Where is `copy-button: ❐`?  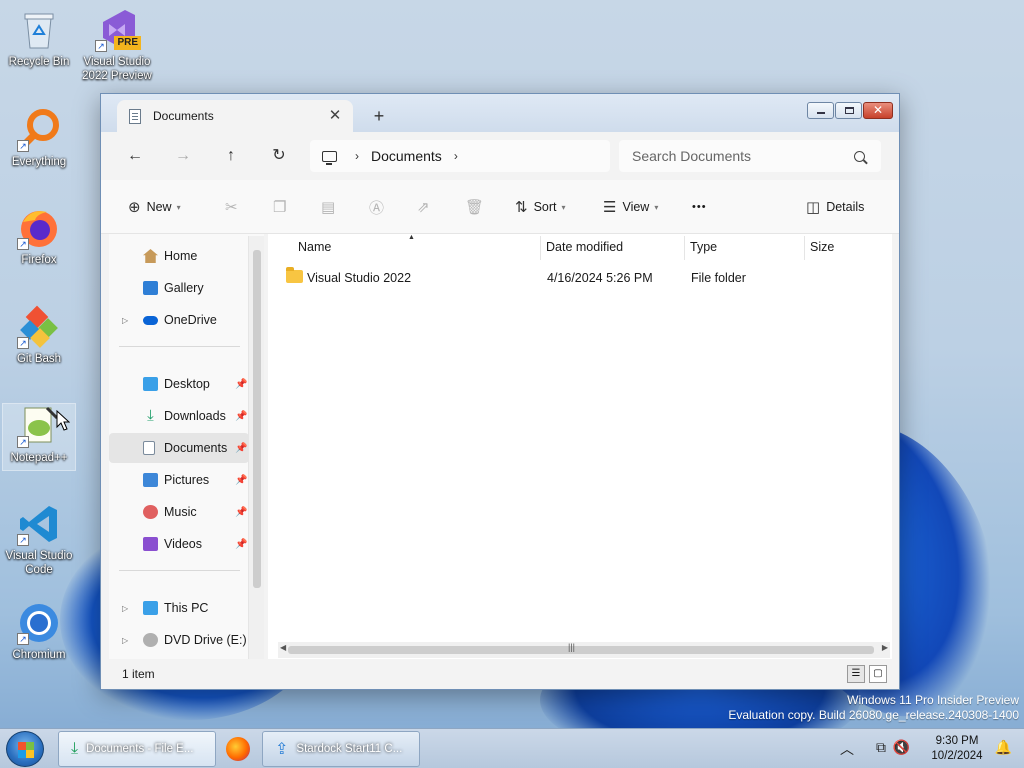
copy-button: ❐ is located at coordinates (282, 207).